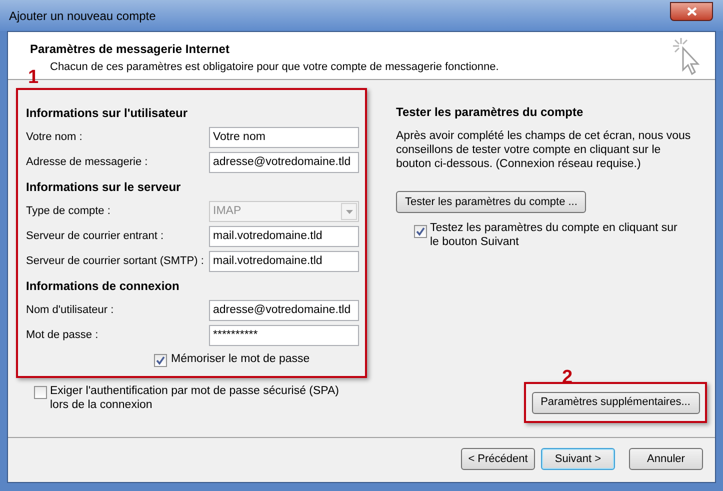 The width and height of the screenshot is (723, 491). What do you see at coordinates (420, 231) in the screenshot?
I see `auto-test-checkbox` at bounding box center [420, 231].